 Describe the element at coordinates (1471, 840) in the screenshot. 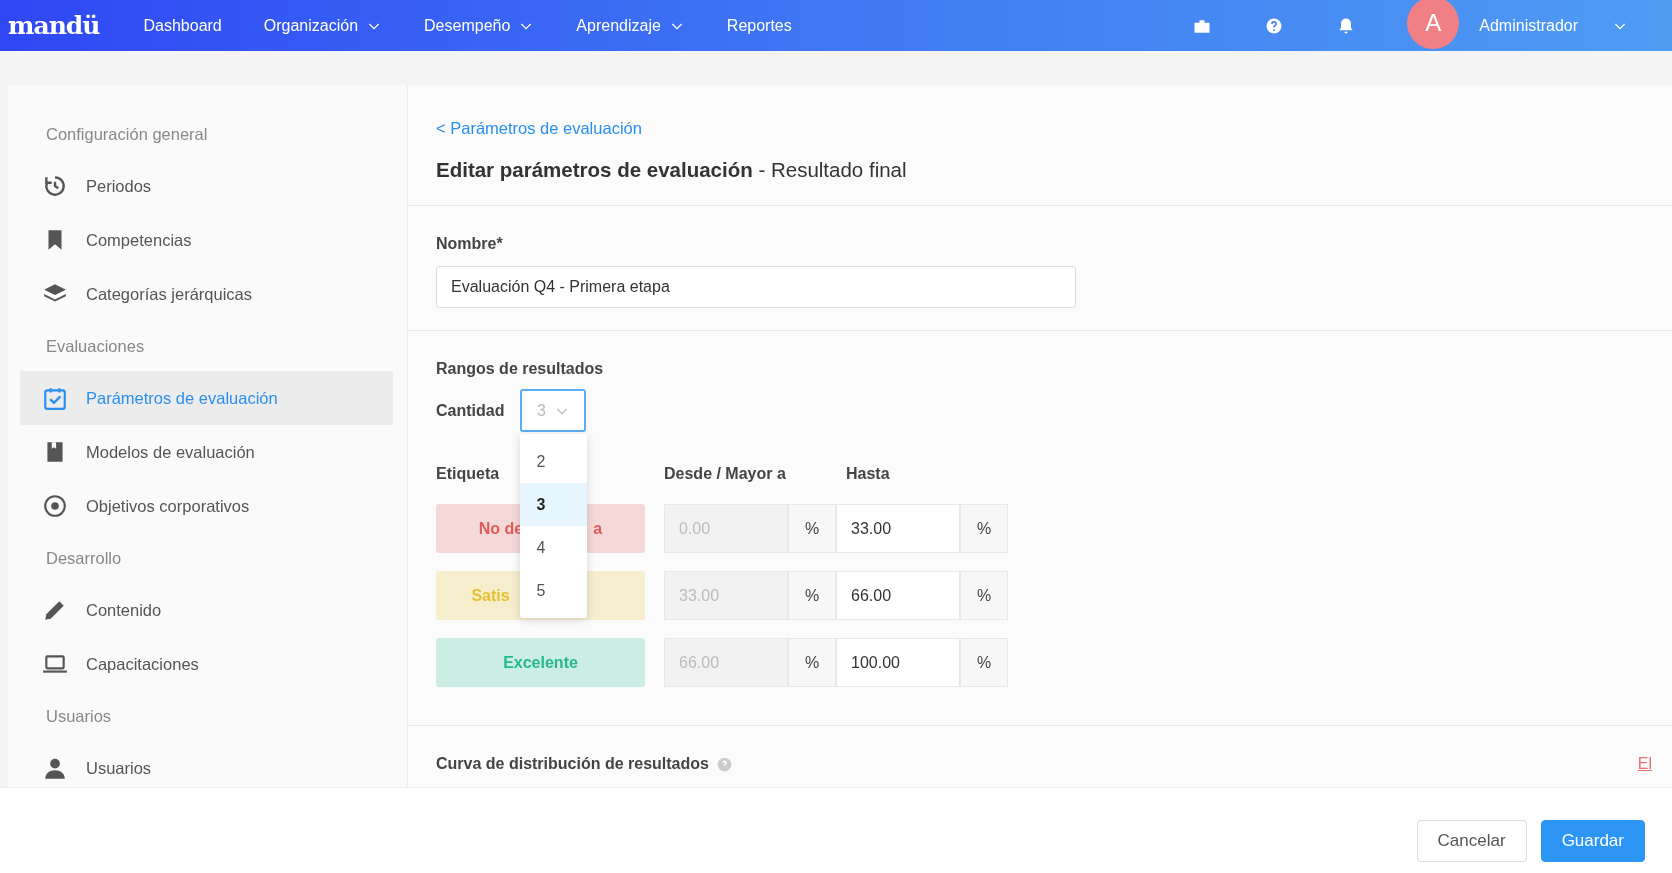

I see `cancel-button: Cancelar` at that location.